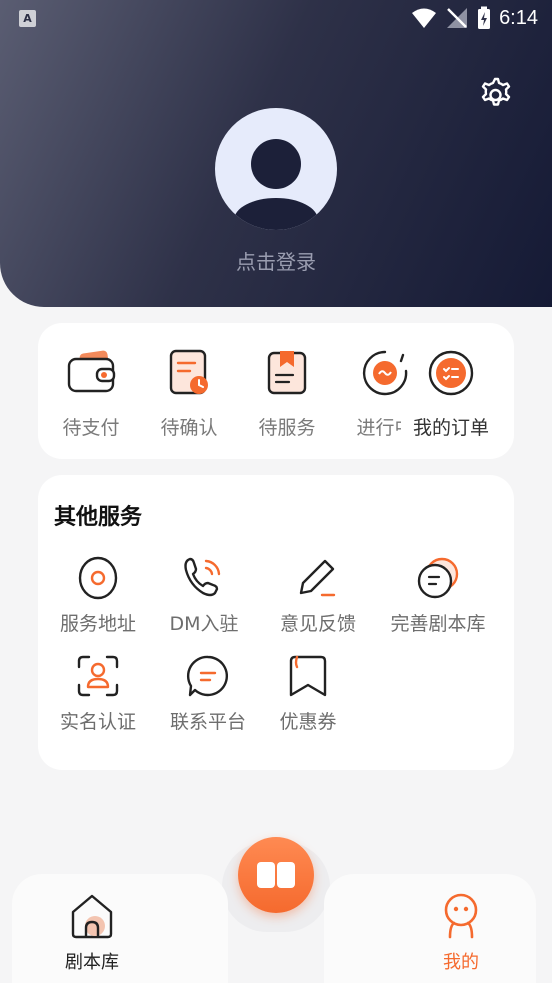  Describe the element at coordinates (91, 393) in the screenshot. I see `order-pending-payment: 待支付` at that location.